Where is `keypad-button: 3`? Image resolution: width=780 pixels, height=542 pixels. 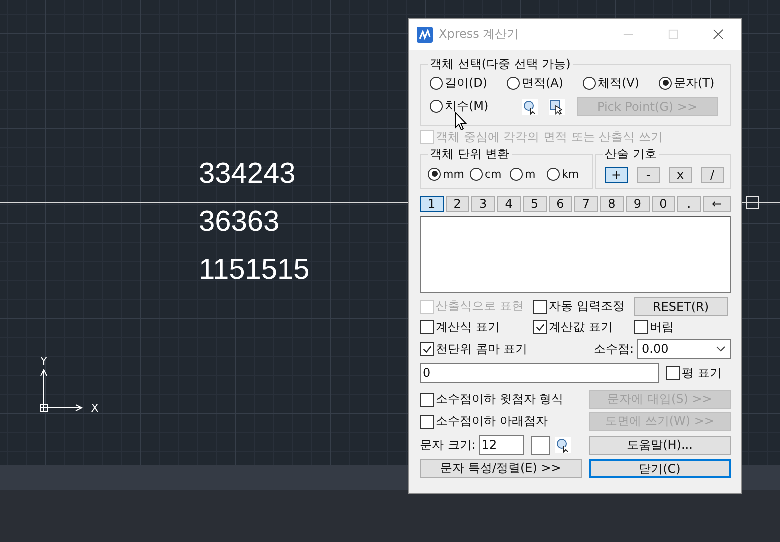 keypad-button: 3 is located at coordinates (483, 204).